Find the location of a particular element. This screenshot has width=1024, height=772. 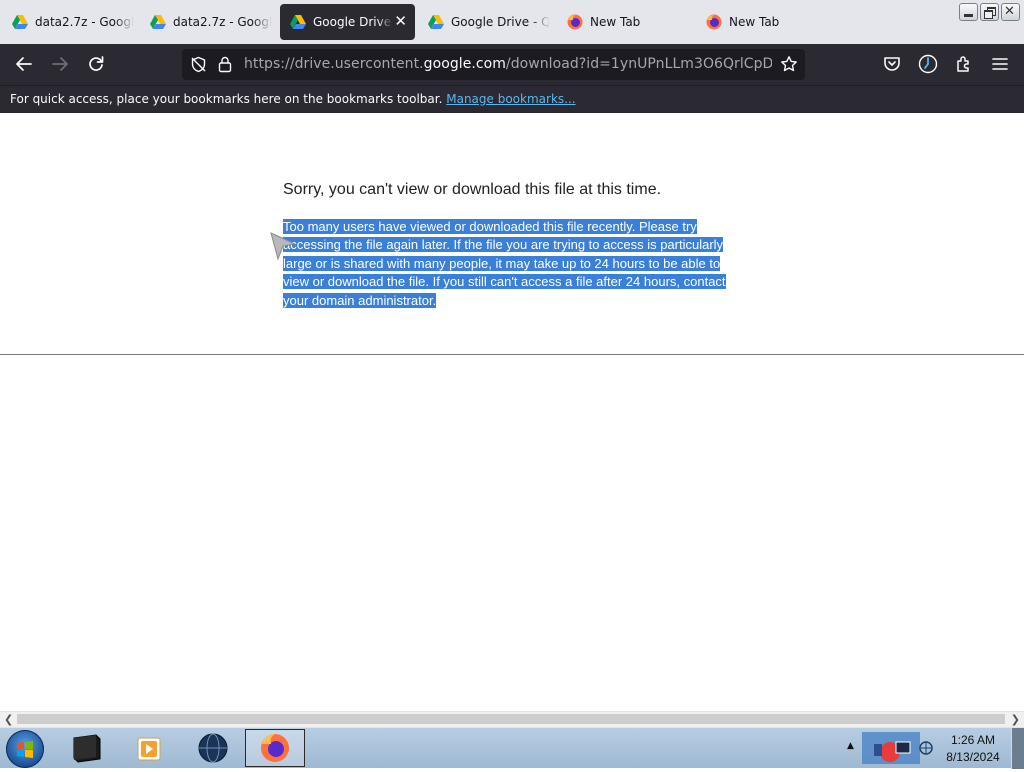

taskbar-globe-app is located at coordinates (213, 748).